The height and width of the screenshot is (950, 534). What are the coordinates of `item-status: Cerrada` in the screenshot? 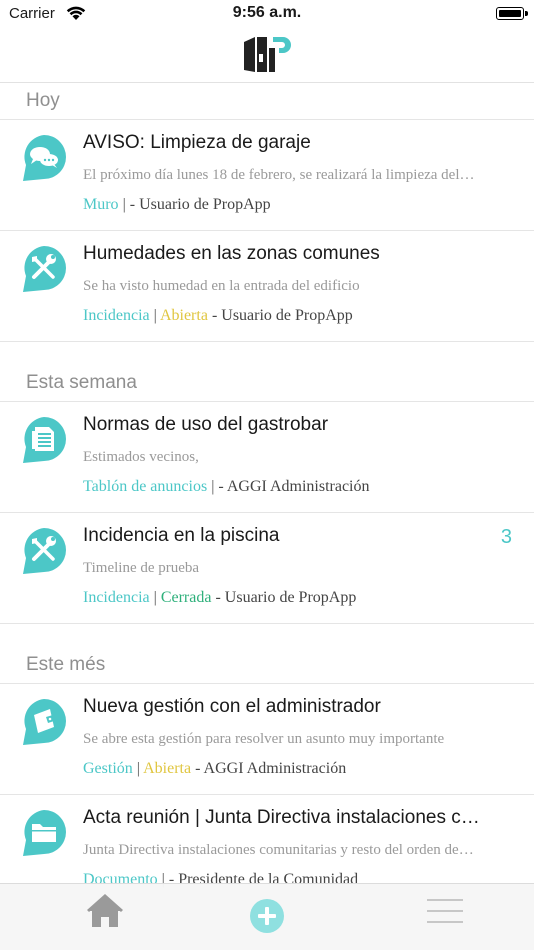 It's located at (186, 597).